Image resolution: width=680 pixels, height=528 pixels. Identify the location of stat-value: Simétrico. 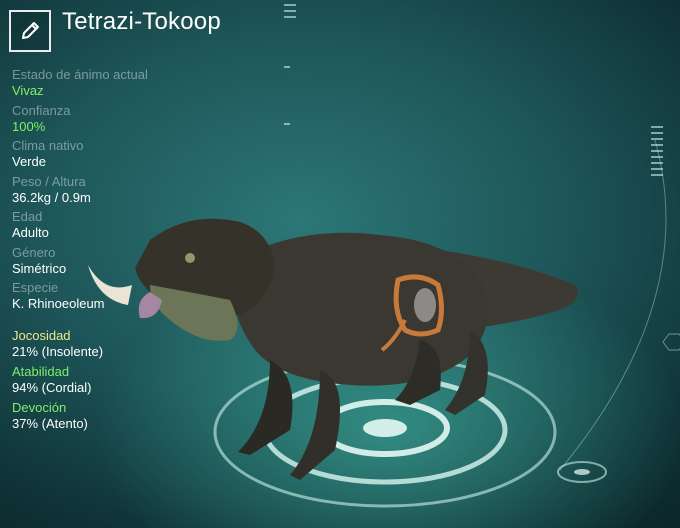
(39, 268).